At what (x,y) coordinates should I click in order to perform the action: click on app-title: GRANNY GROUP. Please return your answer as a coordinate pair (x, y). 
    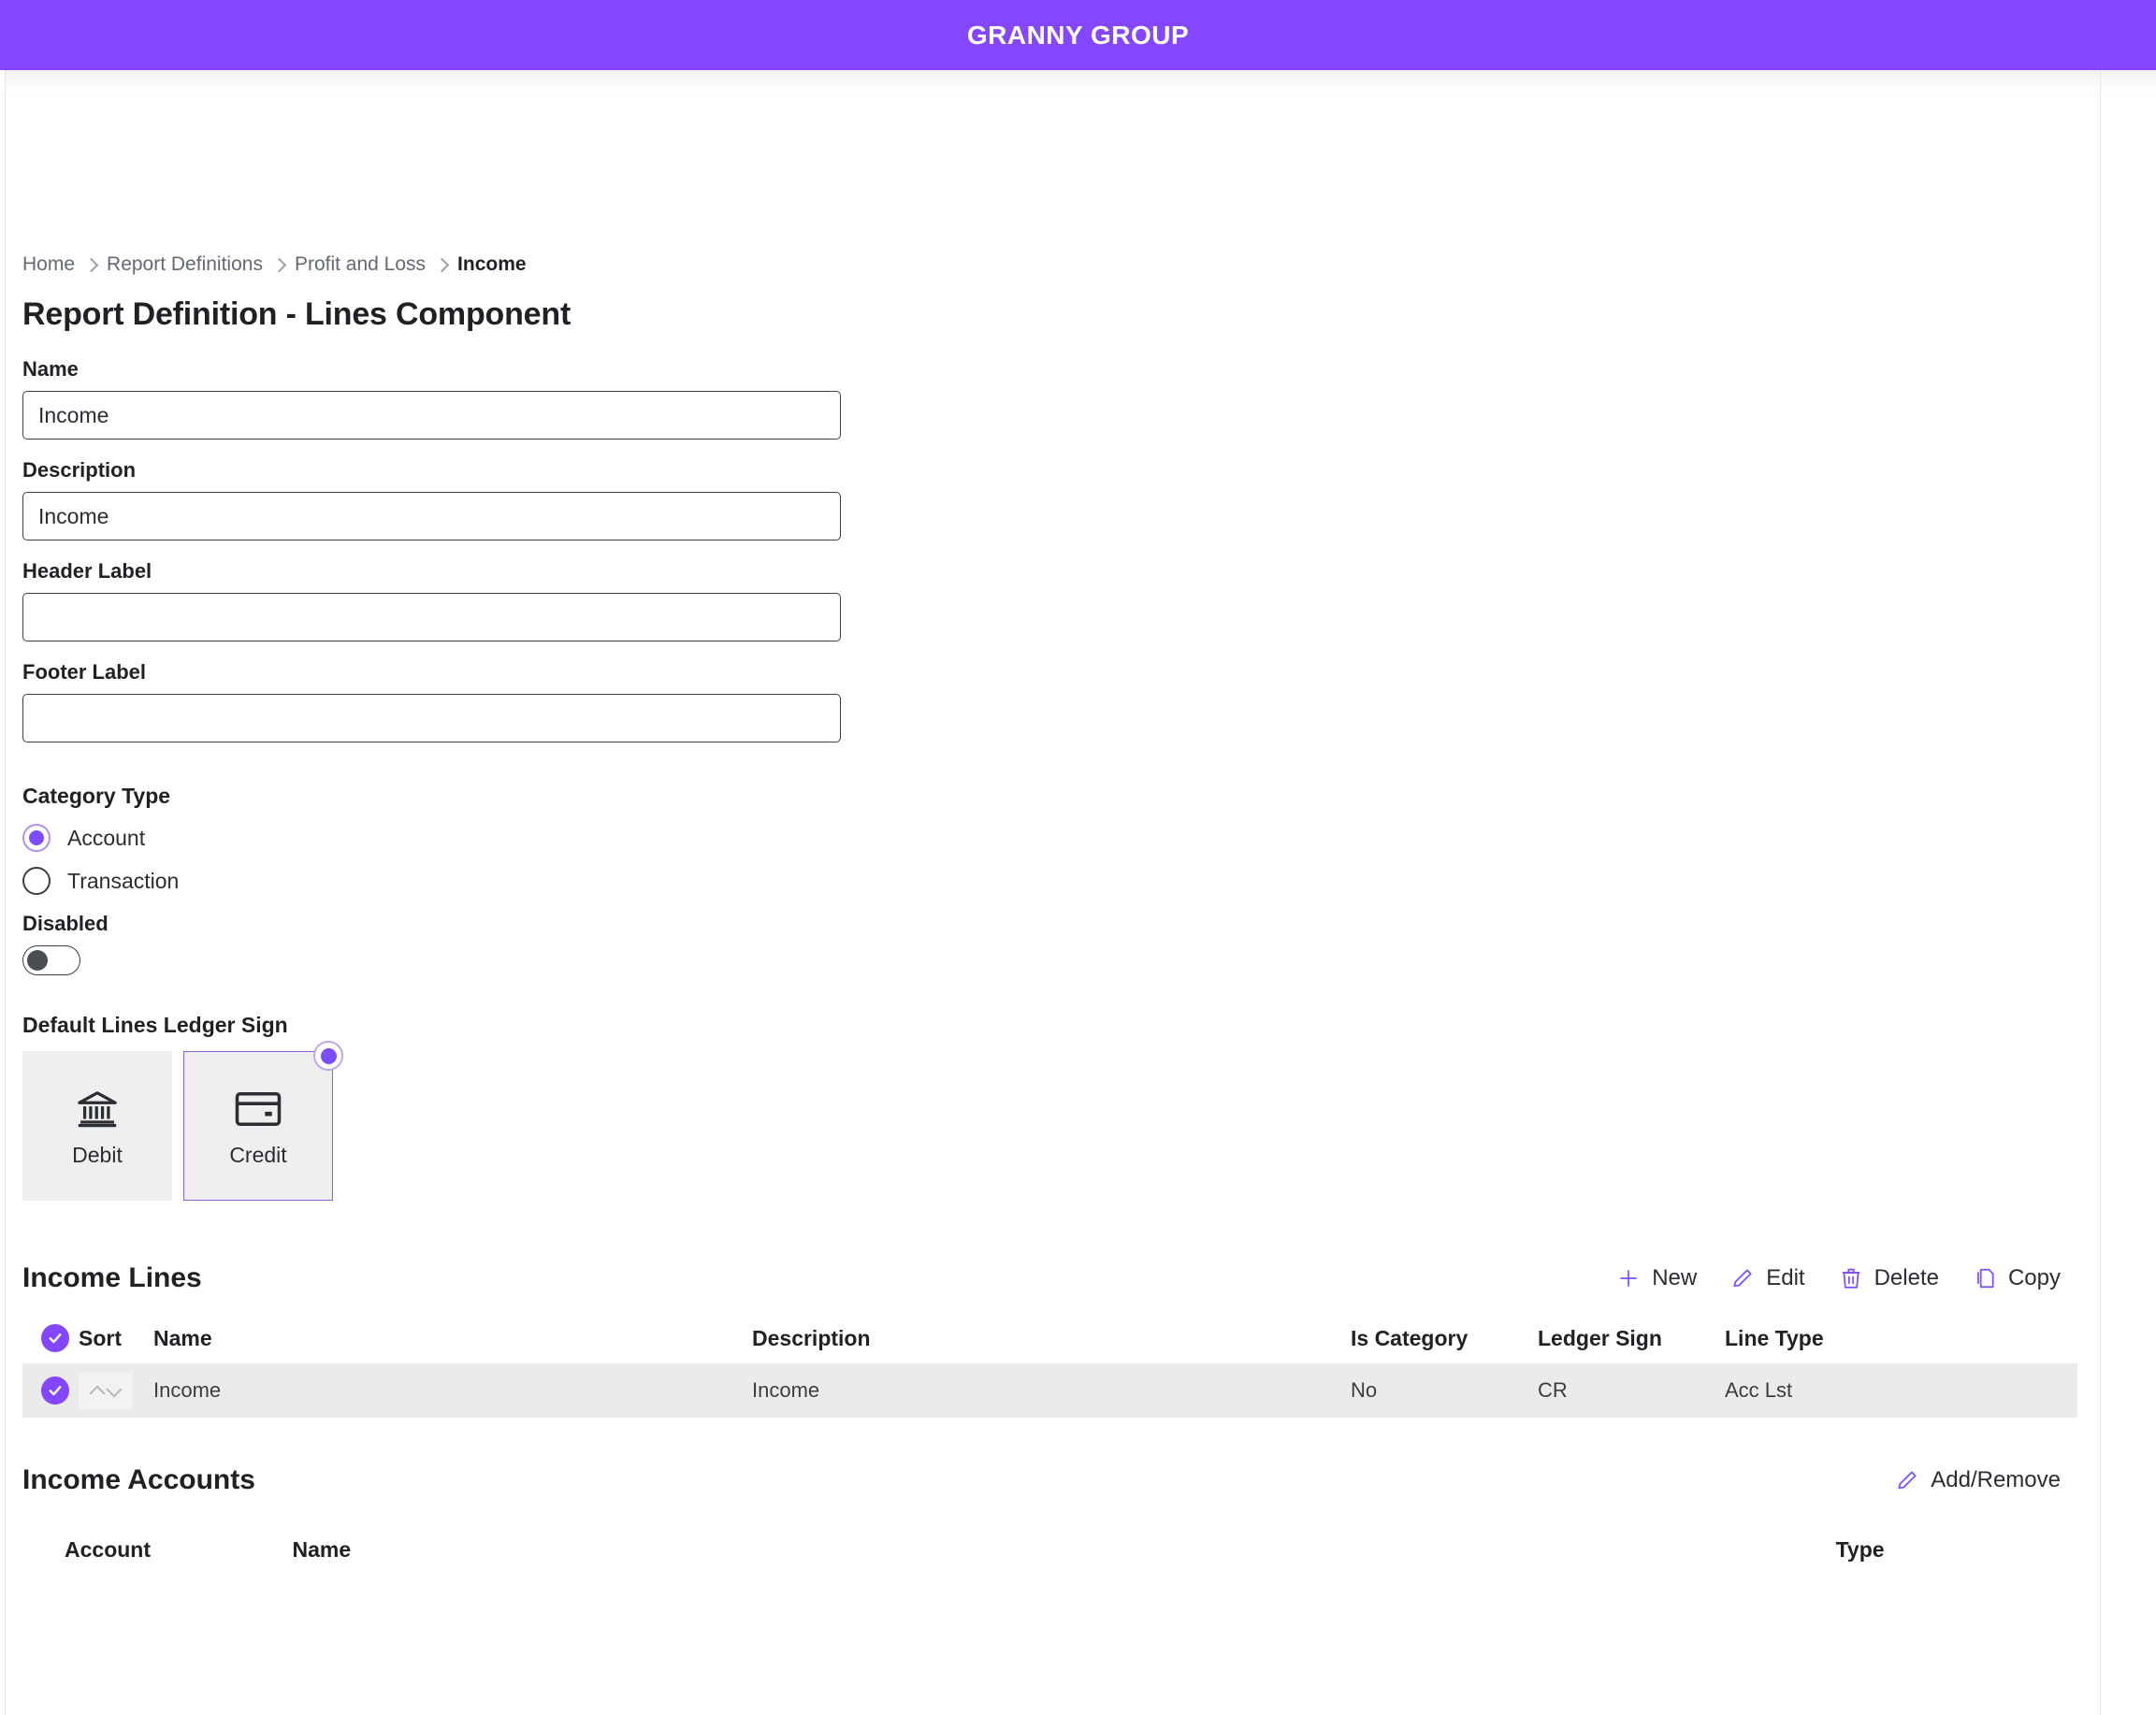
    Looking at the image, I should click on (1078, 35).